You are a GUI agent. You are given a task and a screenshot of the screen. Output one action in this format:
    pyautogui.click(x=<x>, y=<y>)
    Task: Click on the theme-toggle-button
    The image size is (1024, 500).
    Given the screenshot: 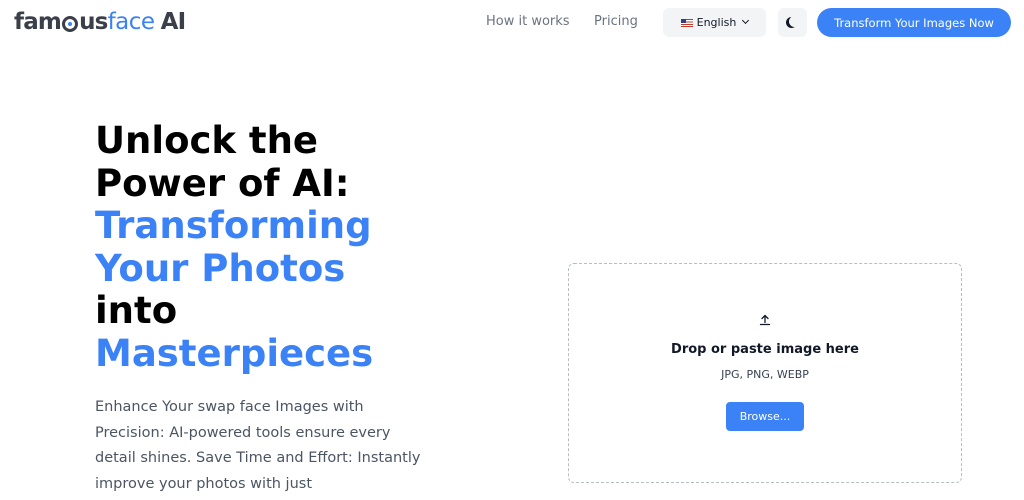 What is the action you would take?
    pyautogui.click(x=792, y=22)
    